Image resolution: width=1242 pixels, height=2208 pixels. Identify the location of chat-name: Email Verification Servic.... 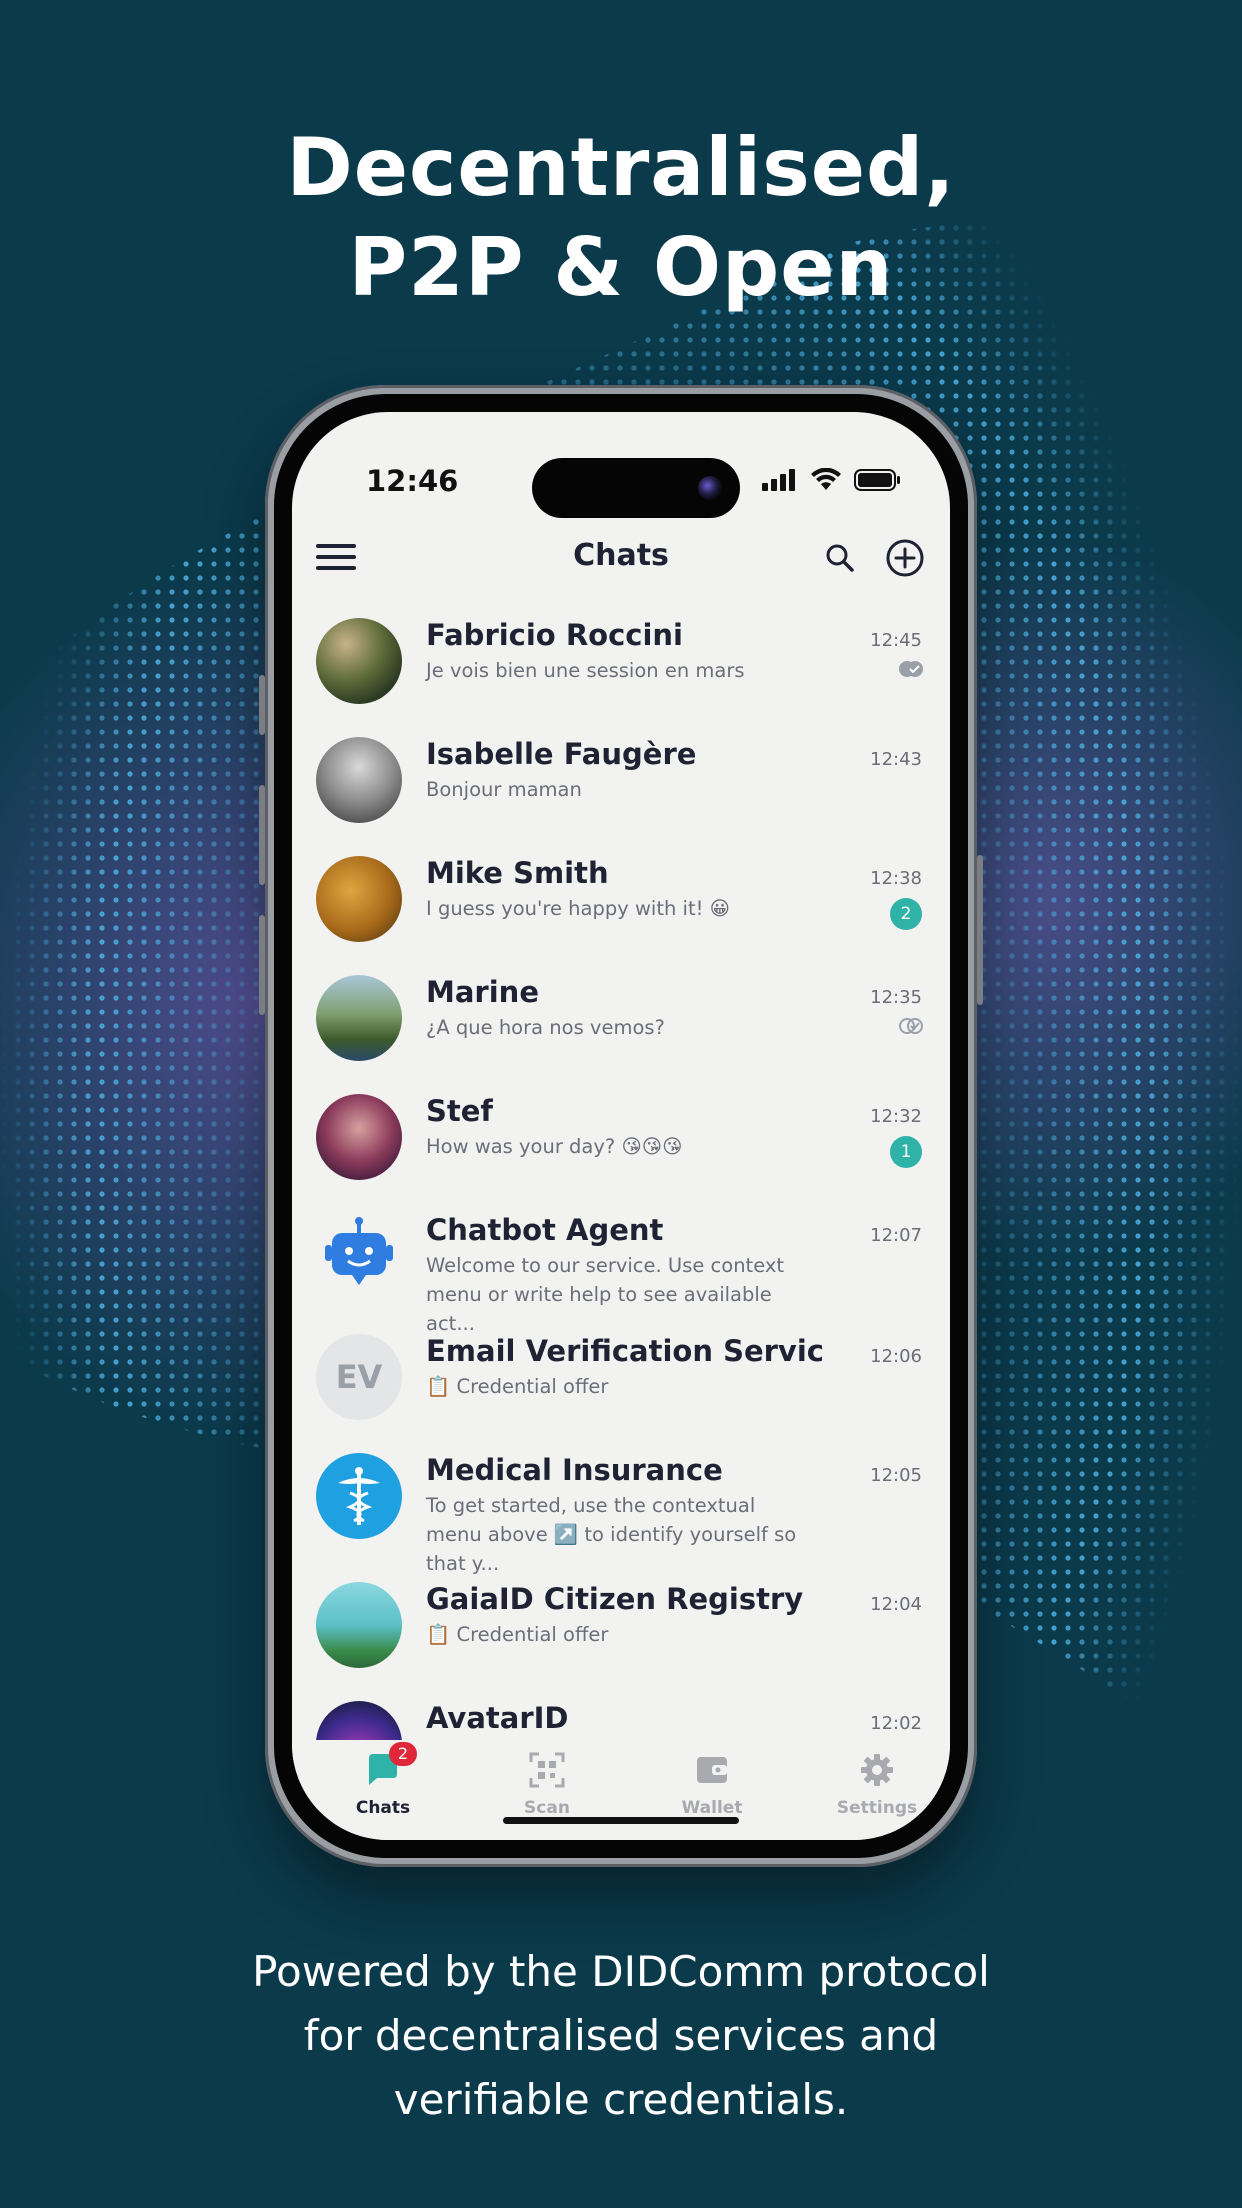
(626, 1351).